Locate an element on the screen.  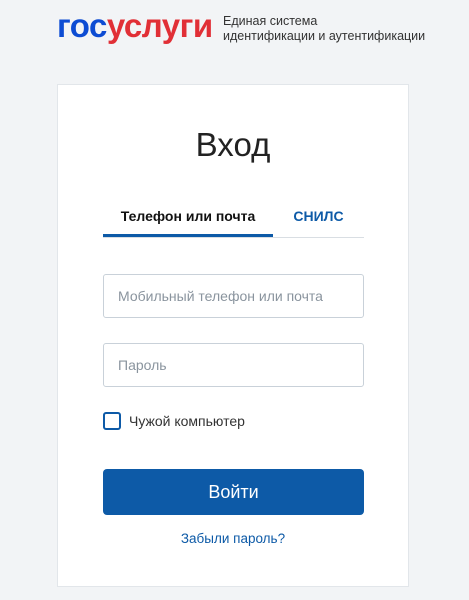
foreign-computer-option: Чужой компьютер is located at coordinates (174, 421).